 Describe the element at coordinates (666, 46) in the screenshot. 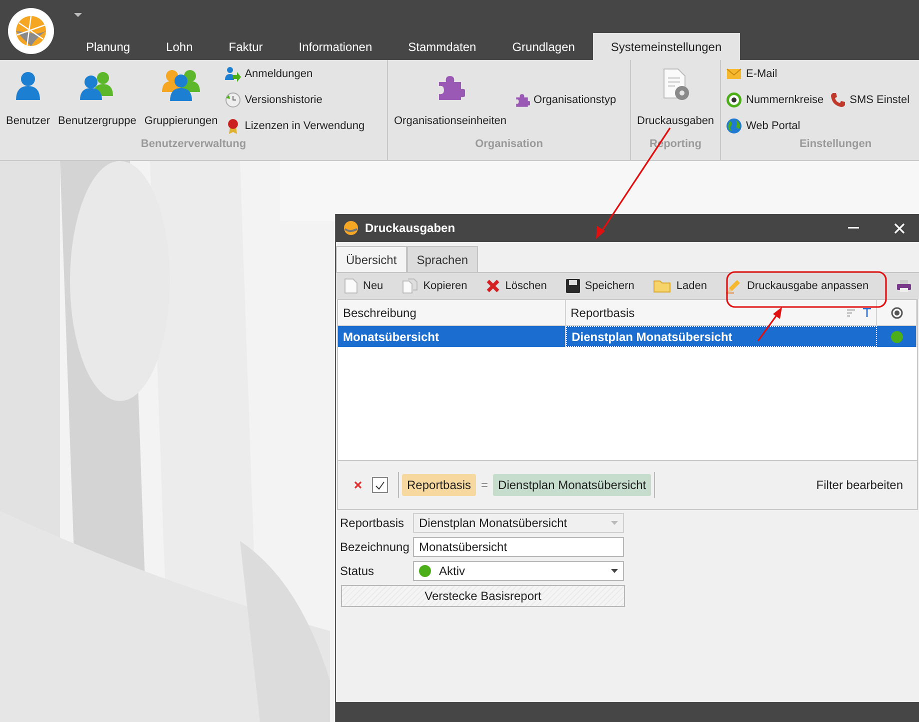

I see `ribbon-tab: Systemeinstellungen` at that location.